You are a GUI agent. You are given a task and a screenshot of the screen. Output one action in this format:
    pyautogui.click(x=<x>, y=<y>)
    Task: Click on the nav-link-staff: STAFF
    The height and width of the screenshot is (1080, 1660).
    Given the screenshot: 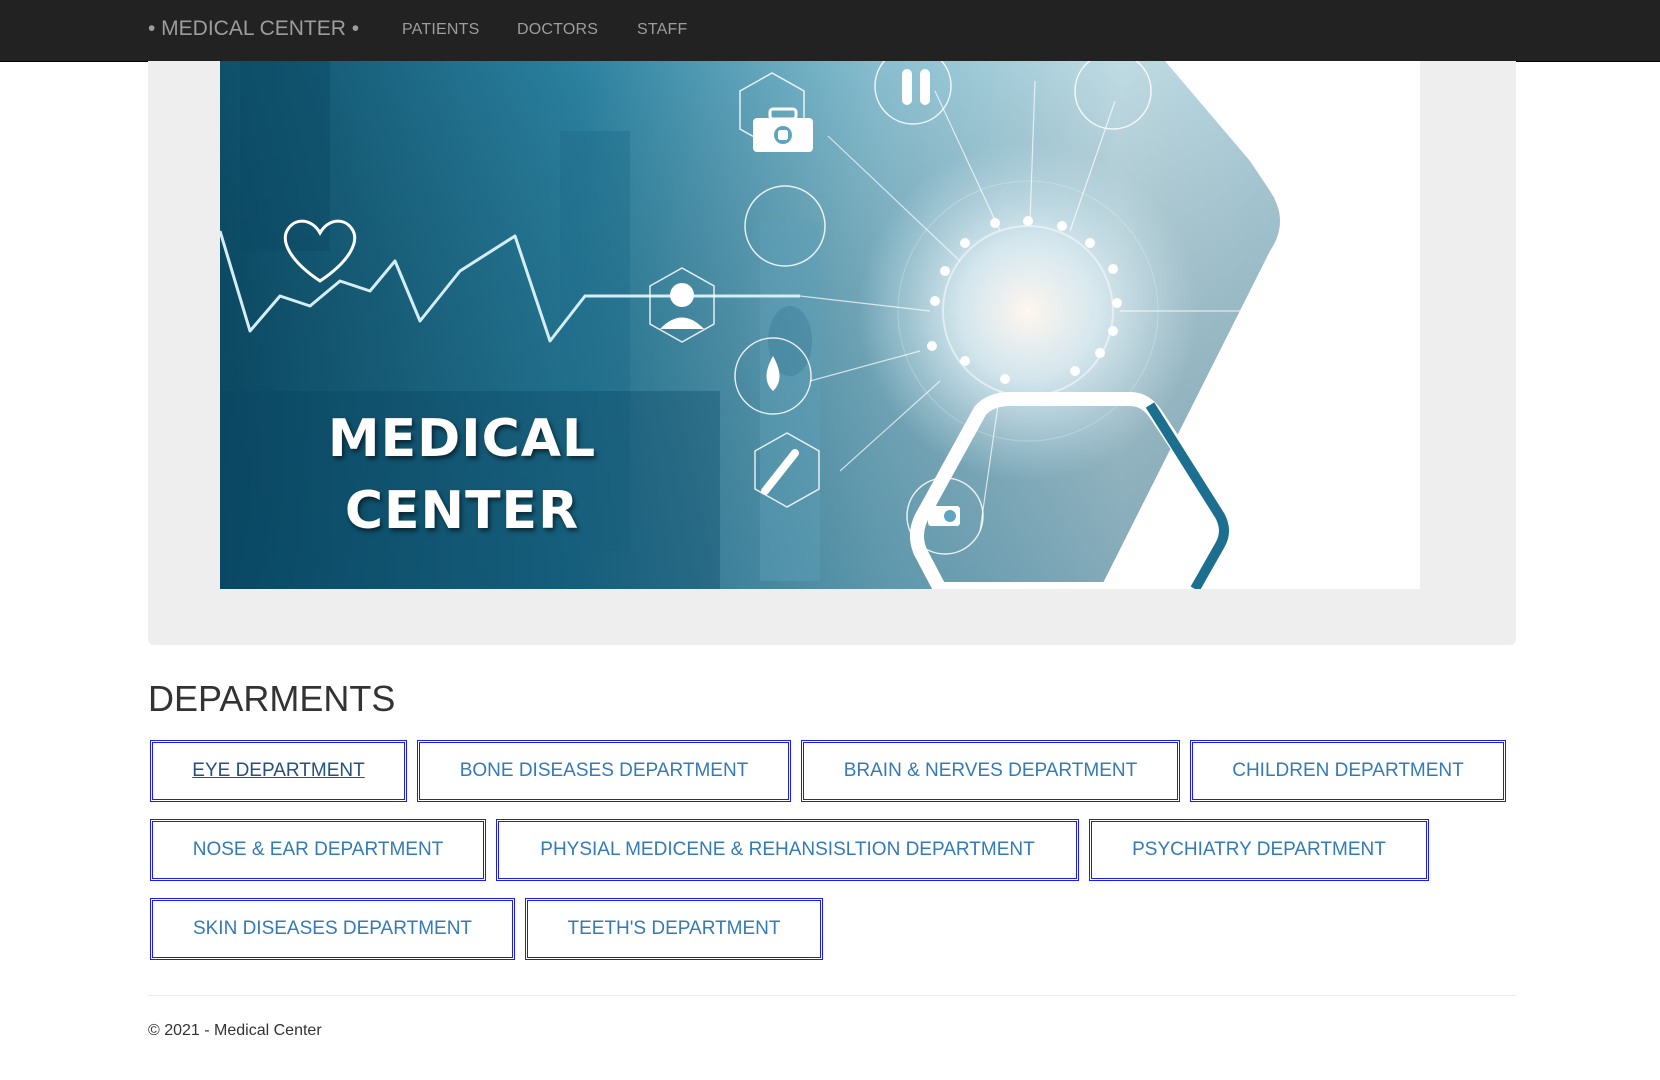 What is the action you would take?
    pyautogui.click(x=662, y=30)
    